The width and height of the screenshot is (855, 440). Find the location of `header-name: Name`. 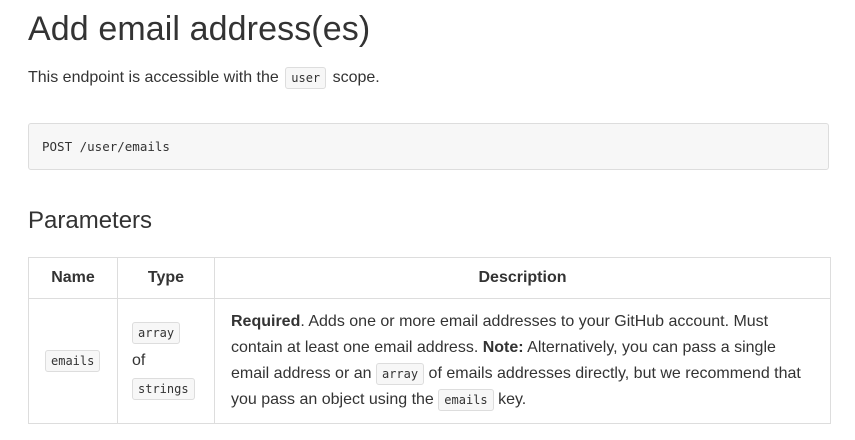

header-name: Name is located at coordinates (73, 278).